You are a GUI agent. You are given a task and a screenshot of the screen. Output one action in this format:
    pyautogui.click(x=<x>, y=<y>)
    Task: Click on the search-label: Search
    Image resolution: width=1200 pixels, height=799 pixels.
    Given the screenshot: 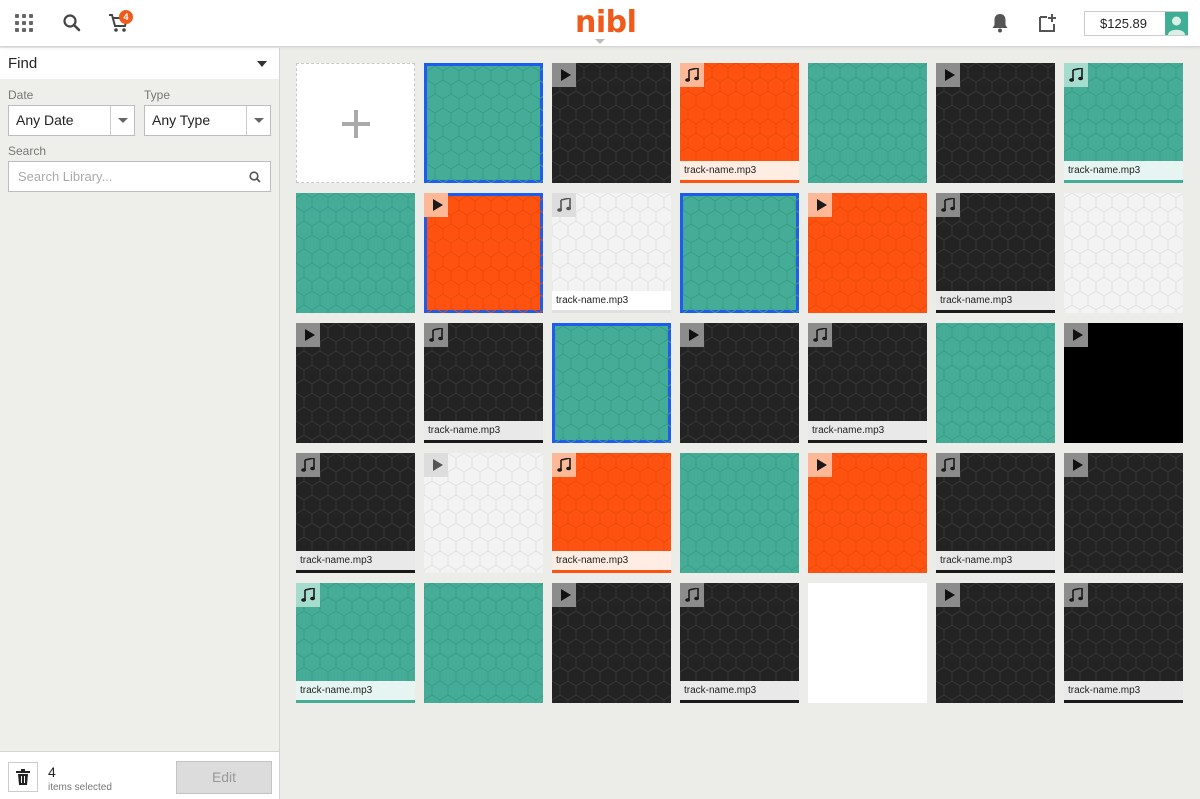 What is the action you would take?
    pyautogui.click(x=27, y=151)
    